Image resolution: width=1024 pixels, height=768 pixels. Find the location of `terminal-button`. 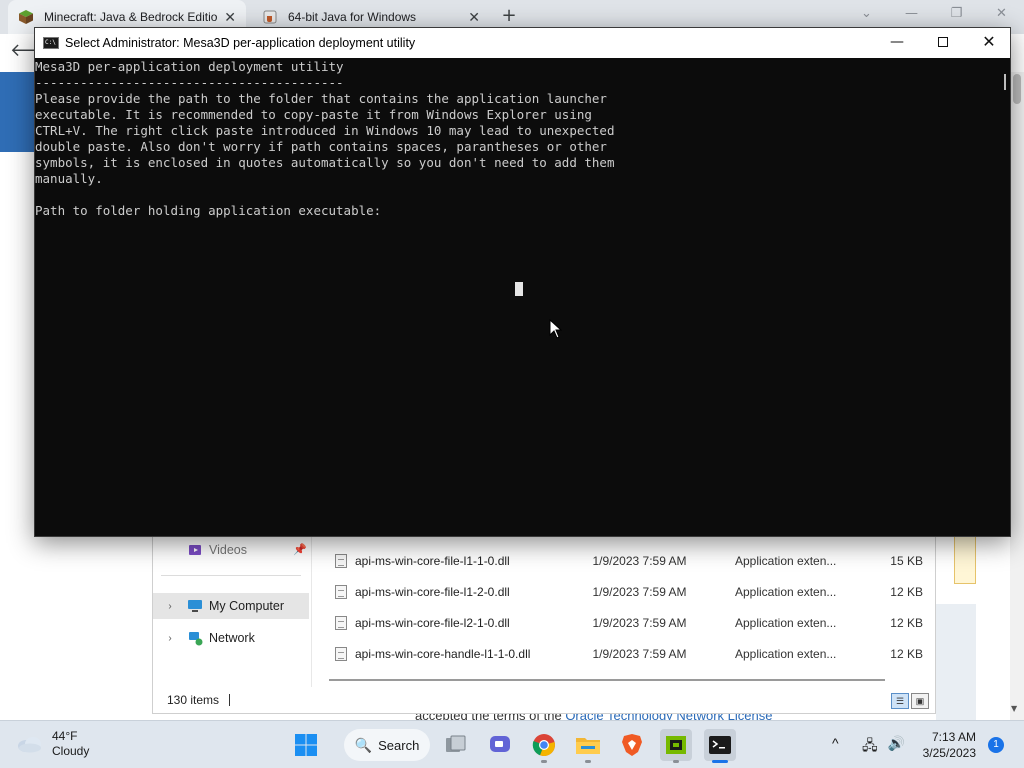

terminal-button is located at coordinates (720, 745).